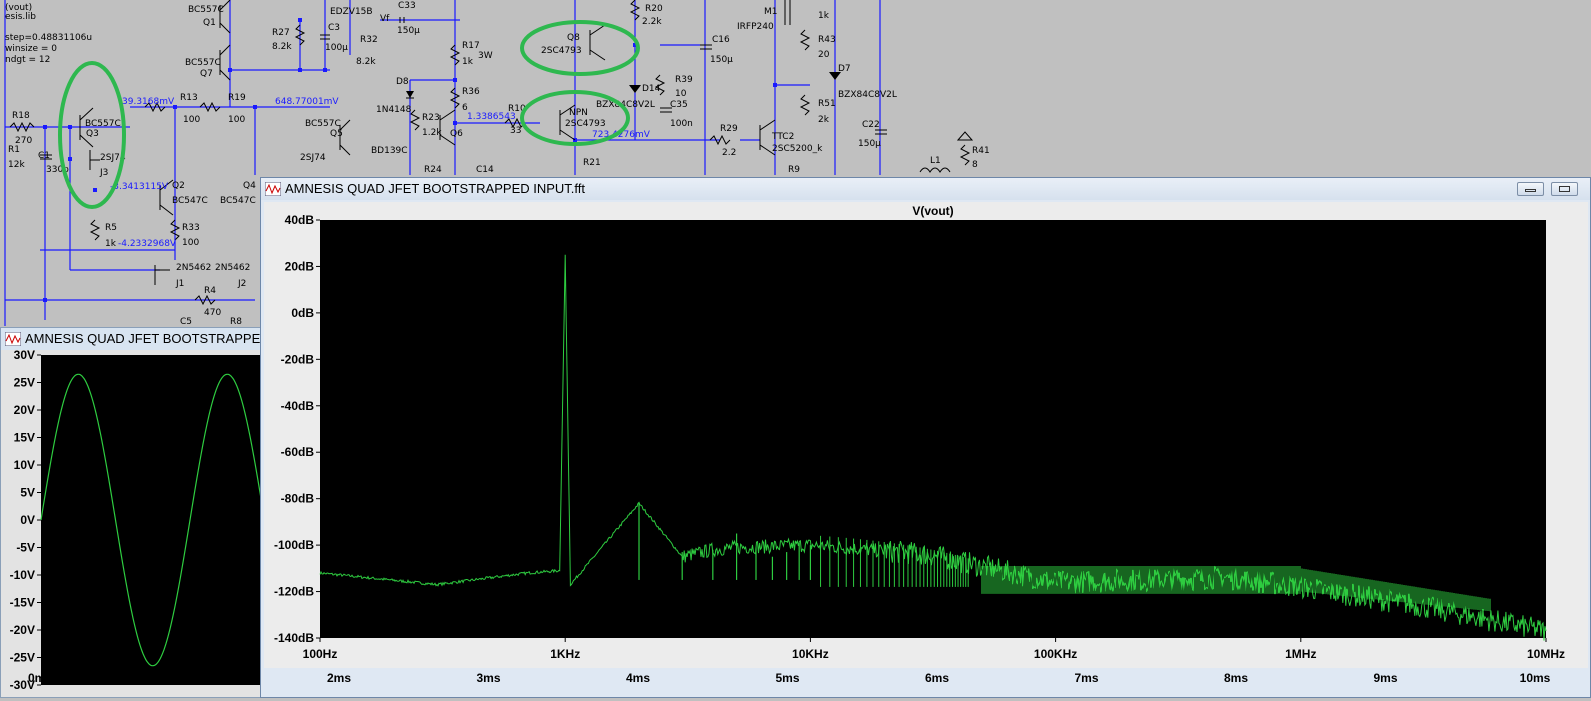 The height and width of the screenshot is (701, 1591). What do you see at coordinates (294, 545) in the screenshot?
I see `fft-y-tick-label: -100dB` at bounding box center [294, 545].